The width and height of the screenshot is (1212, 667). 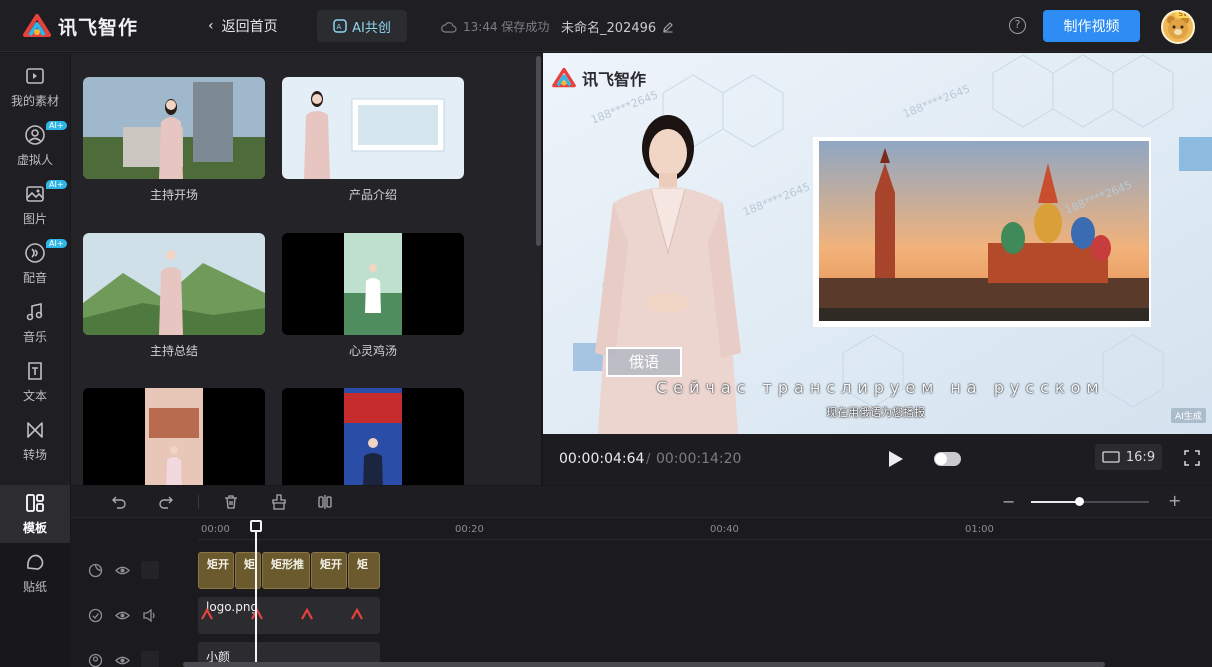 What do you see at coordinates (373, 128) in the screenshot?
I see `thumbnail-product-intro` at bounding box center [373, 128].